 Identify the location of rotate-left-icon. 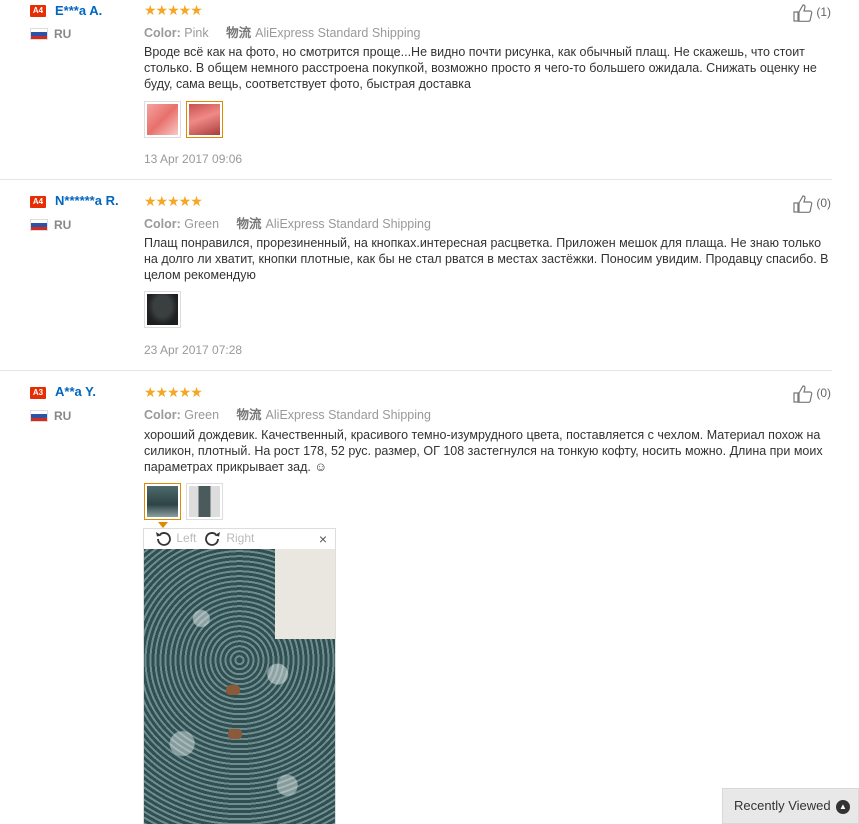
(163, 539).